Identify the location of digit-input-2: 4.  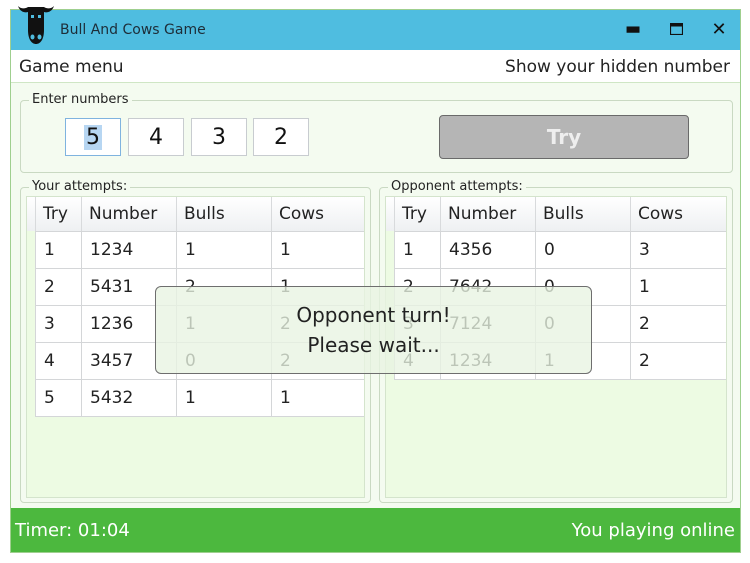
(156, 137).